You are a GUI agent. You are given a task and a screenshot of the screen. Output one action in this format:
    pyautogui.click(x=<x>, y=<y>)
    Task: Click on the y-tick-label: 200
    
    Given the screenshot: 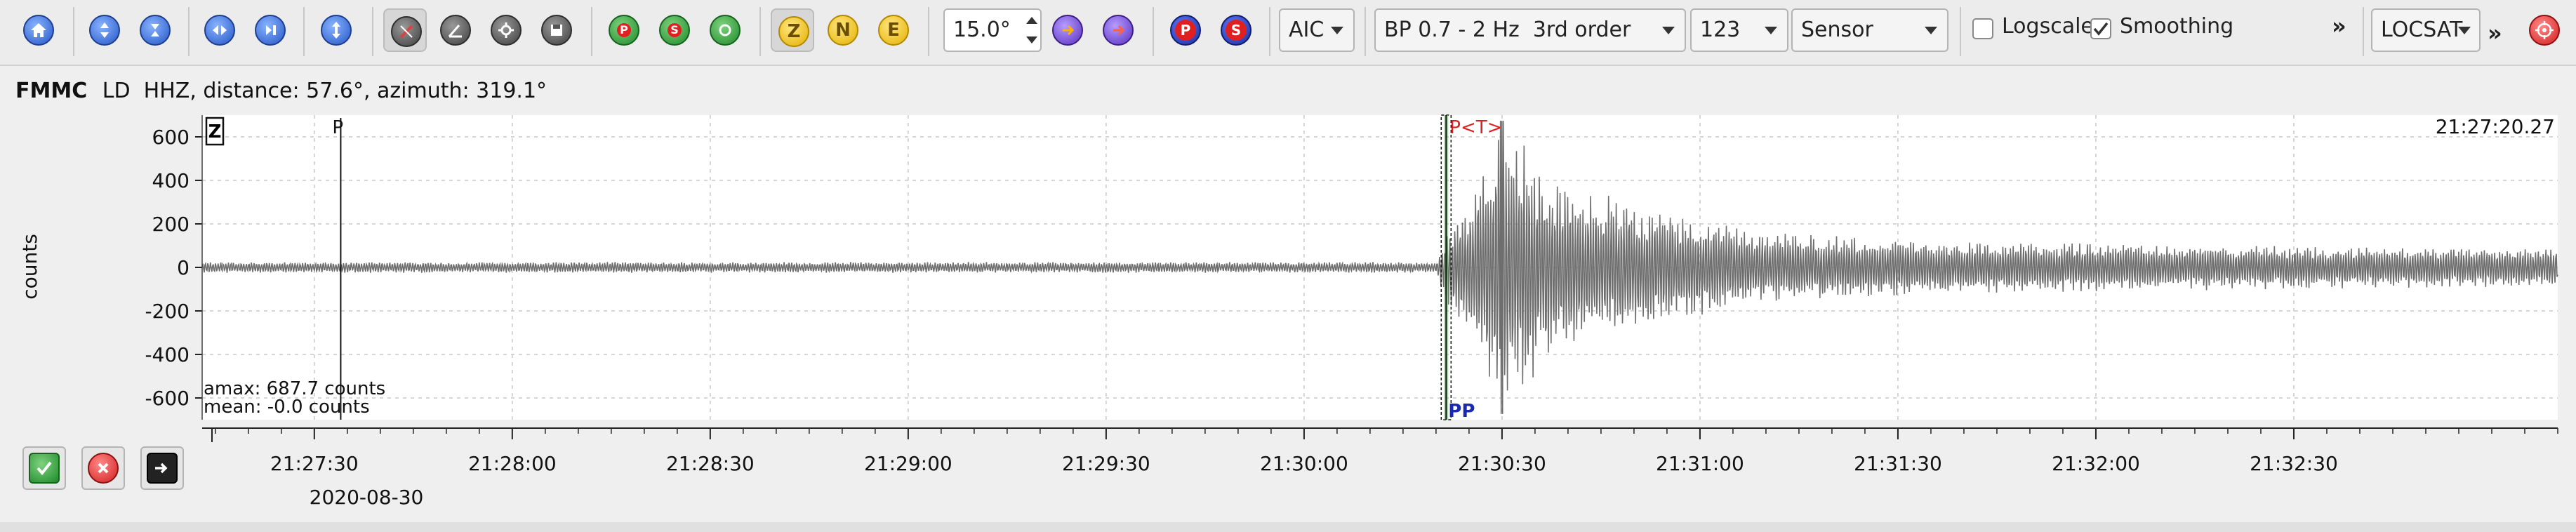 What is the action you would take?
    pyautogui.click(x=171, y=224)
    